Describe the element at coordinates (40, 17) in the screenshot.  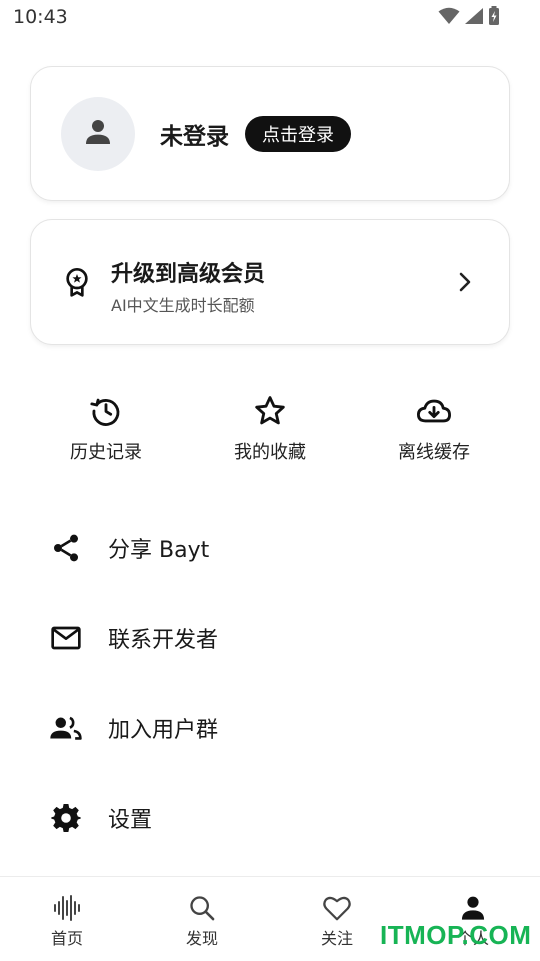
I see `status-time: 10:43` at that location.